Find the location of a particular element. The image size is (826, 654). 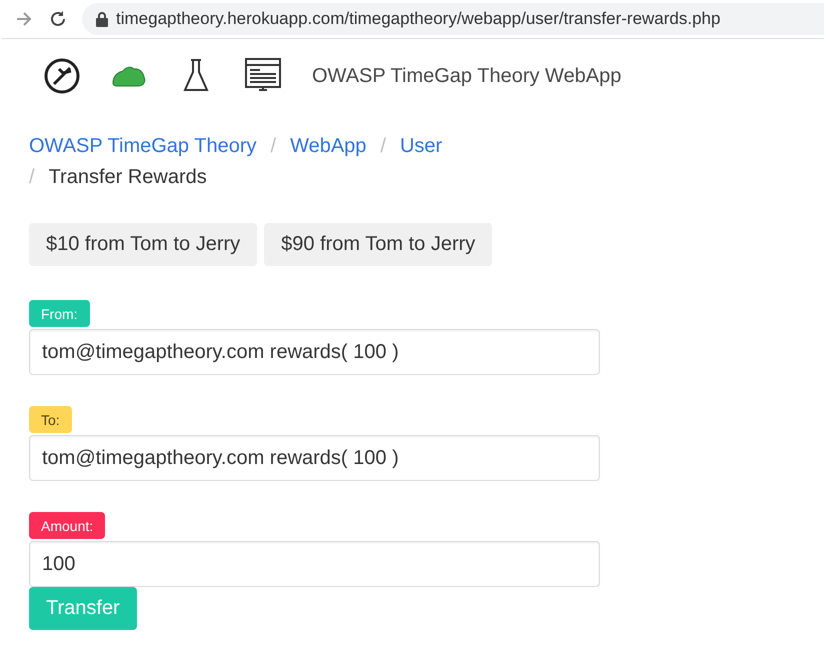

breadcrumb-link: WebApp is located at coordinates (328, 146).